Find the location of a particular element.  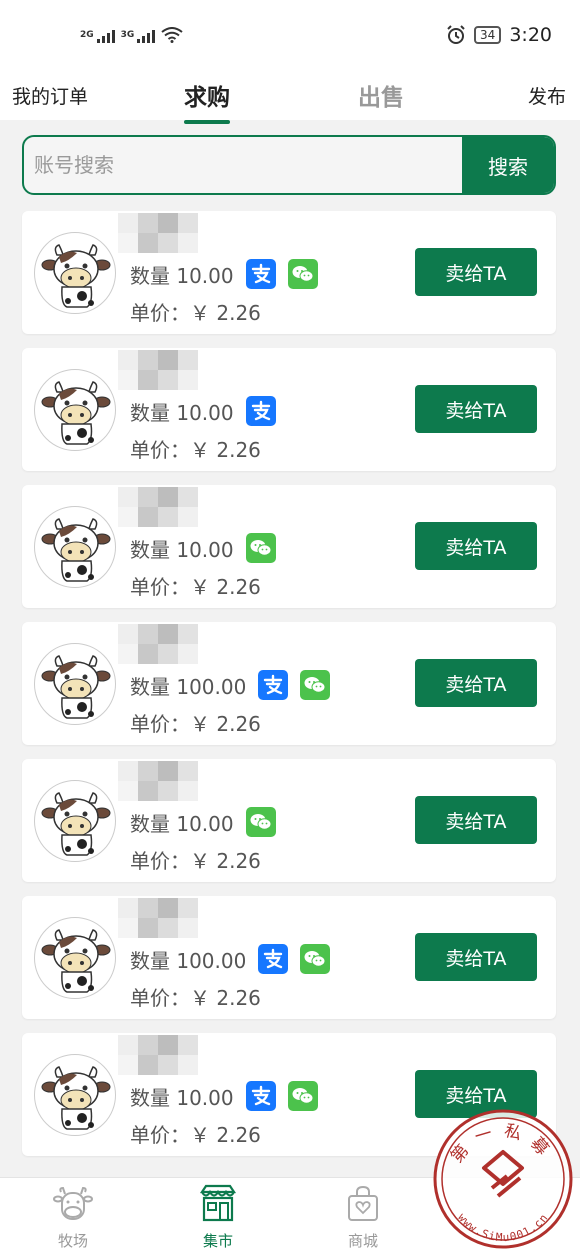

wifi-icon is located at coordinates (172, 35).